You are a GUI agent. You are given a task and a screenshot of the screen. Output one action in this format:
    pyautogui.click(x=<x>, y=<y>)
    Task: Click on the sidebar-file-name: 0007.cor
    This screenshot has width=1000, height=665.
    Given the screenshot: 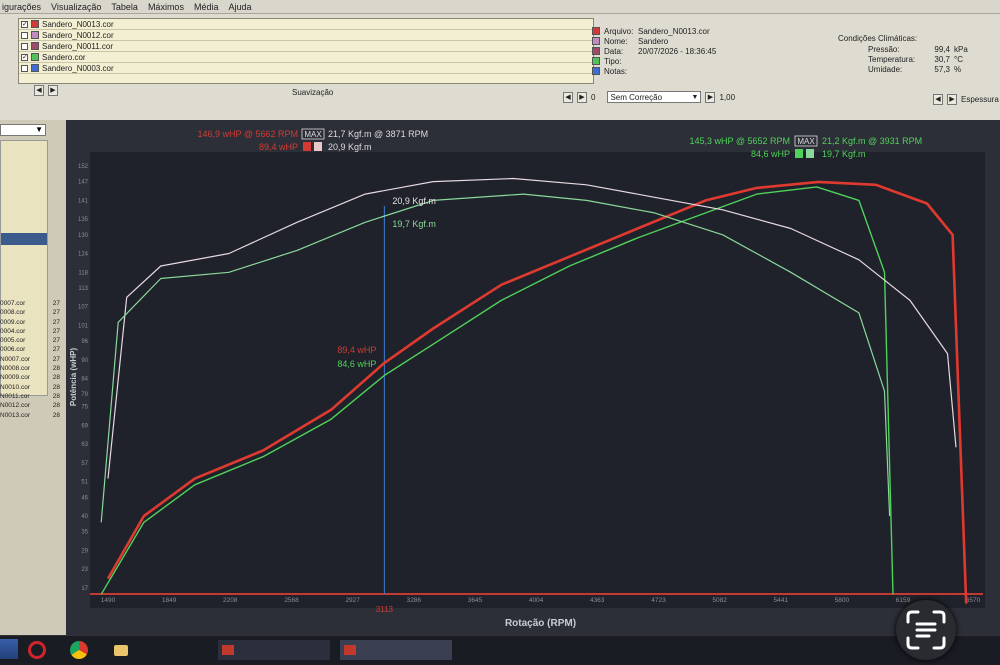 What is the action you would take?
    pyautogui.click(x=13, y=303)
    